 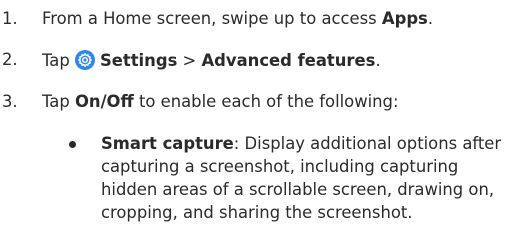 I want to click on advanced-features-label: Advanced features, so click(x=288, y=60).